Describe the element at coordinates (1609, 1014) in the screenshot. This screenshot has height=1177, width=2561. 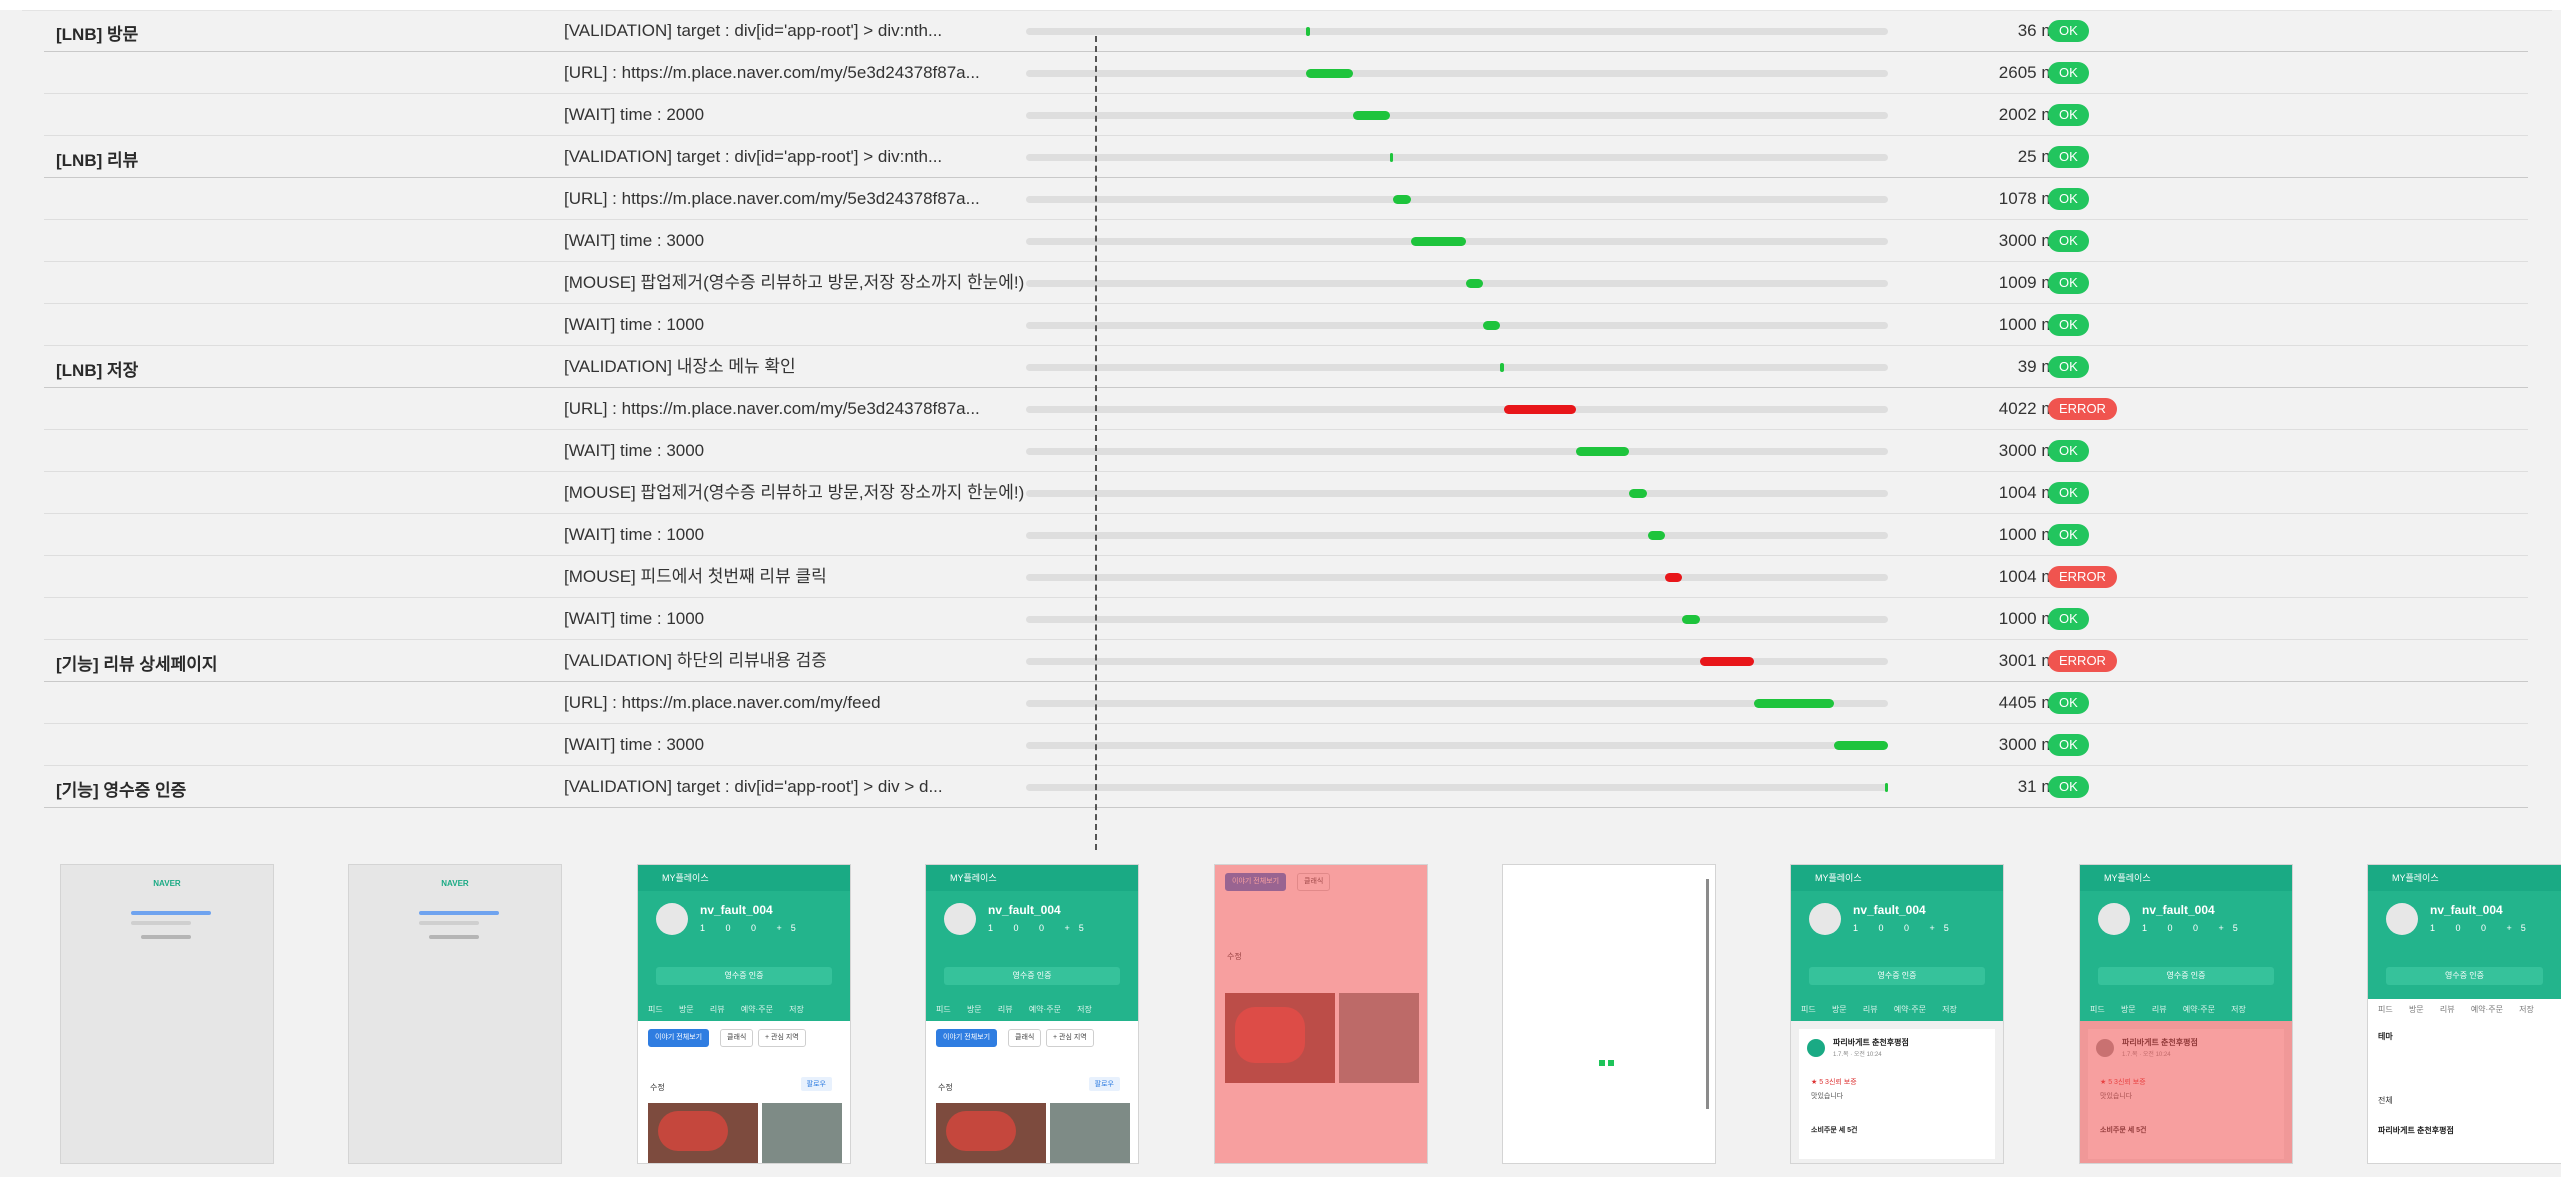
I see `screenshot-thumbnail` at that location.